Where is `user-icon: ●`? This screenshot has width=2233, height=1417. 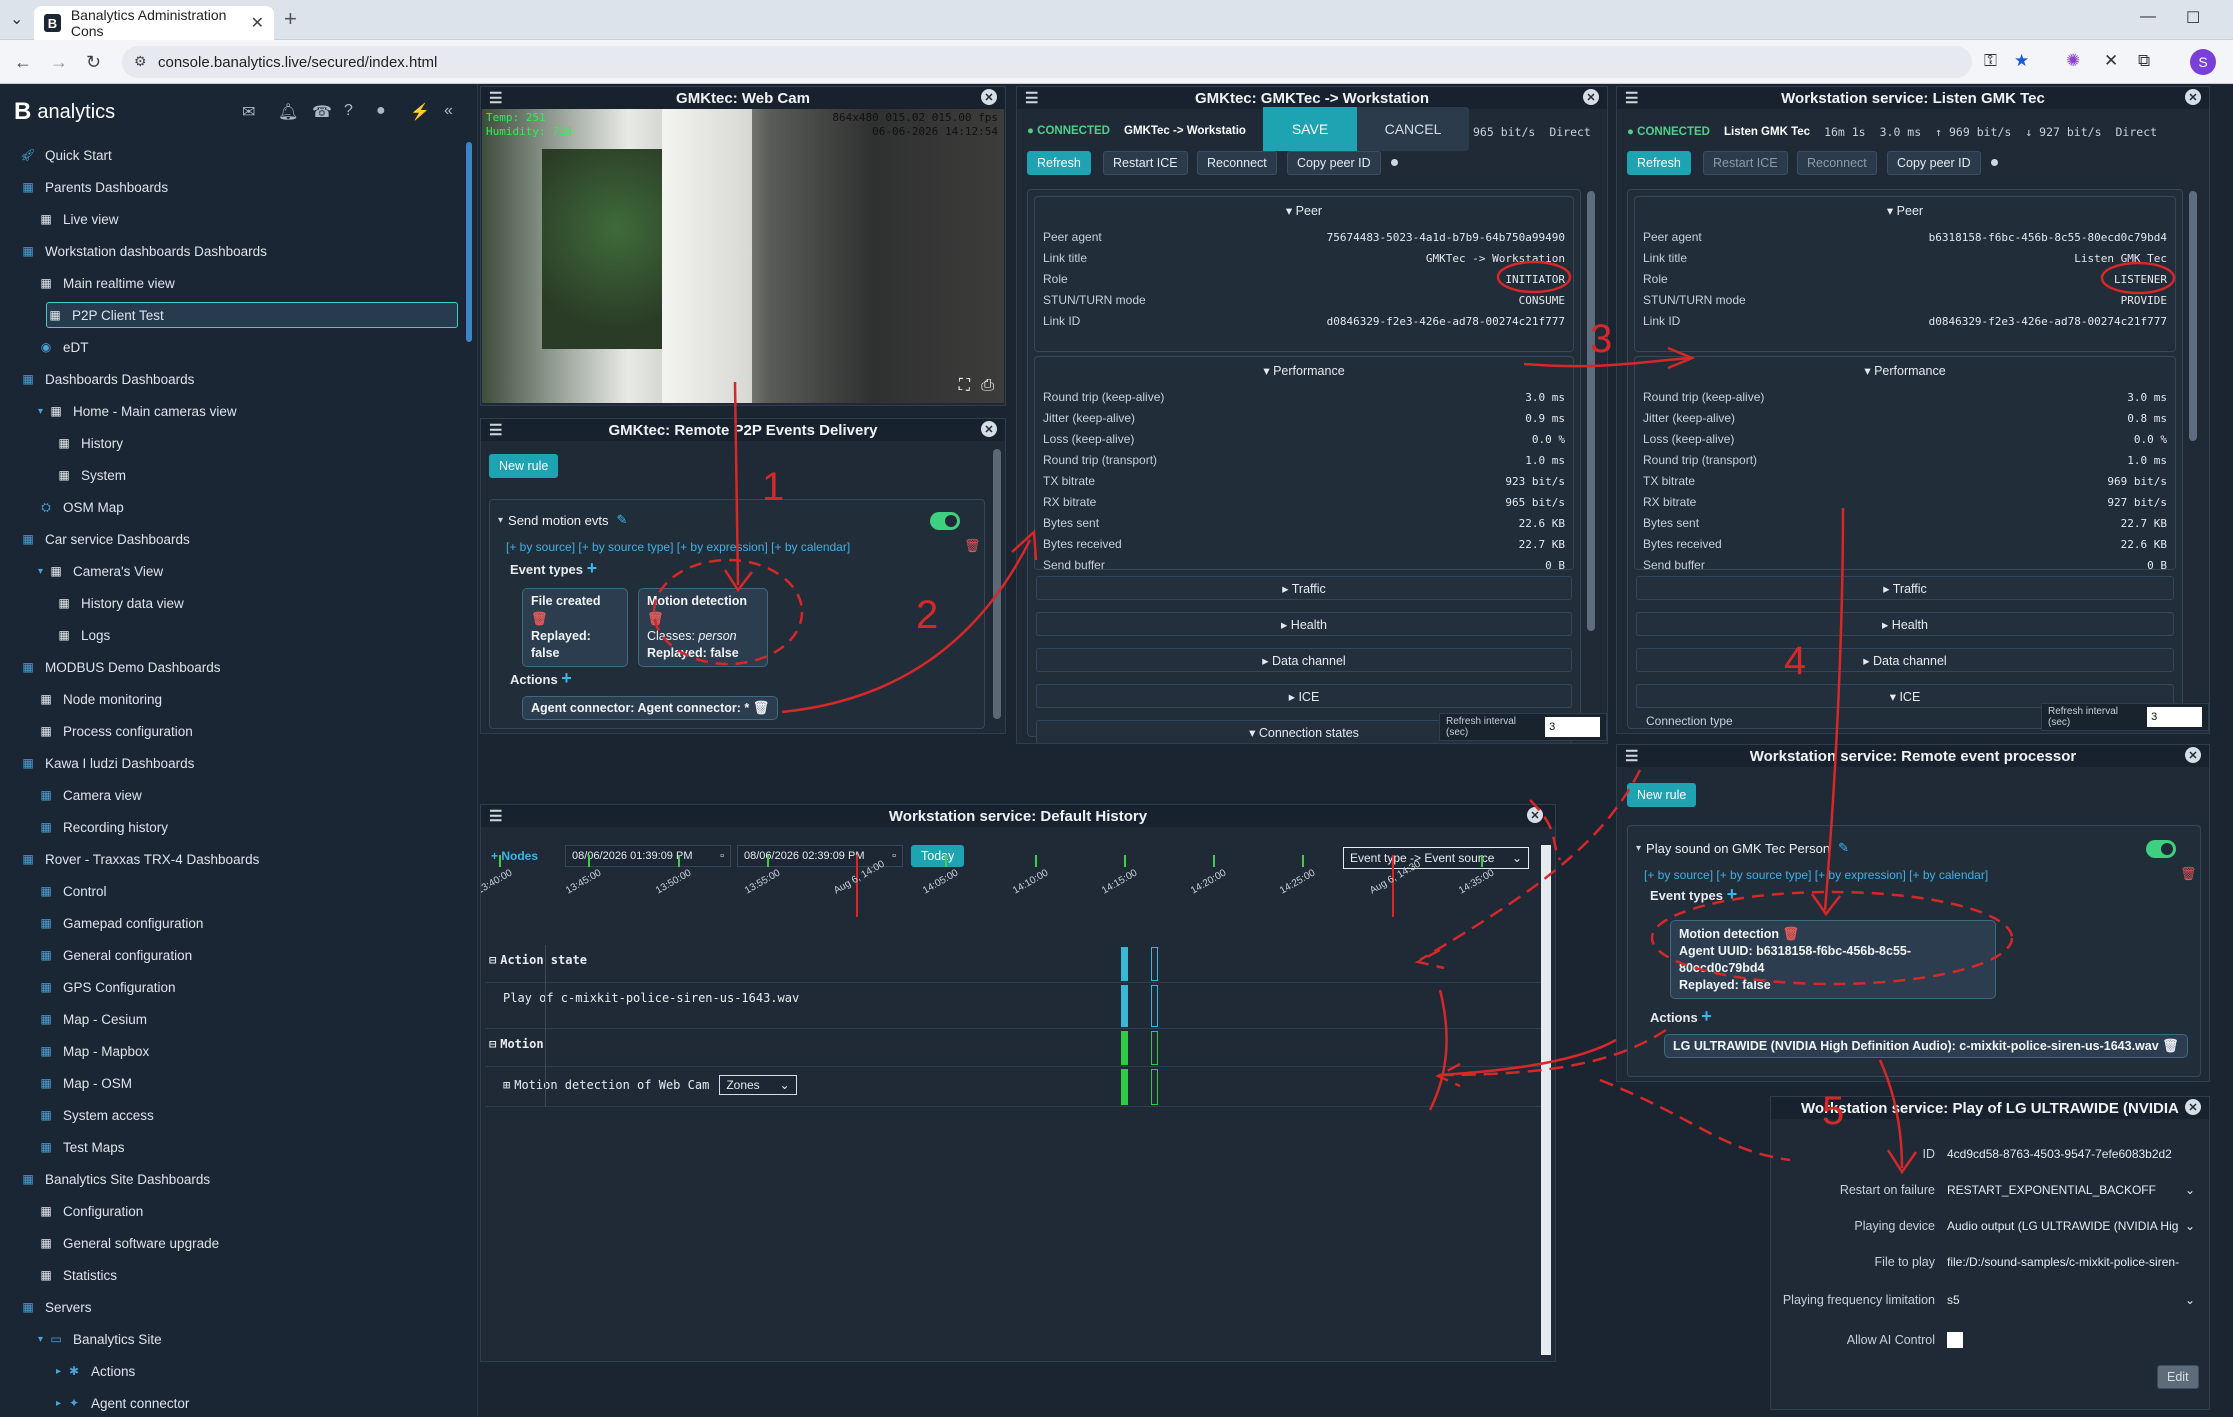
user-icon: ● is located at coordinates (381, 111).